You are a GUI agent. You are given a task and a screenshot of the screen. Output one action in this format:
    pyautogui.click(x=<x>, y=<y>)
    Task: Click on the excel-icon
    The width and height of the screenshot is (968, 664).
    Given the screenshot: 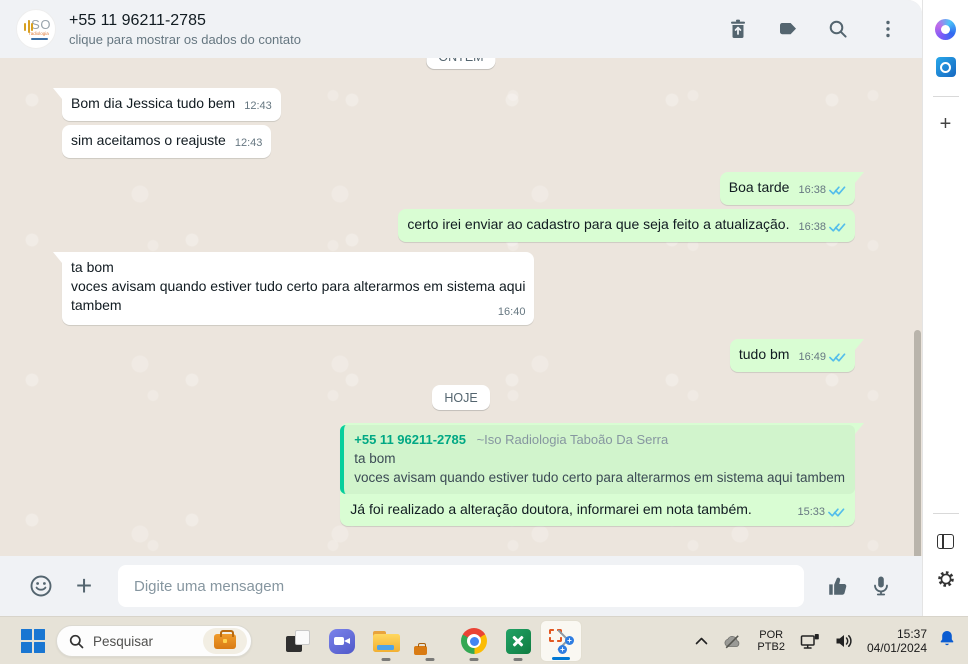 What is the action you would take?
    pyautogui.click(x=518, y=641)
    